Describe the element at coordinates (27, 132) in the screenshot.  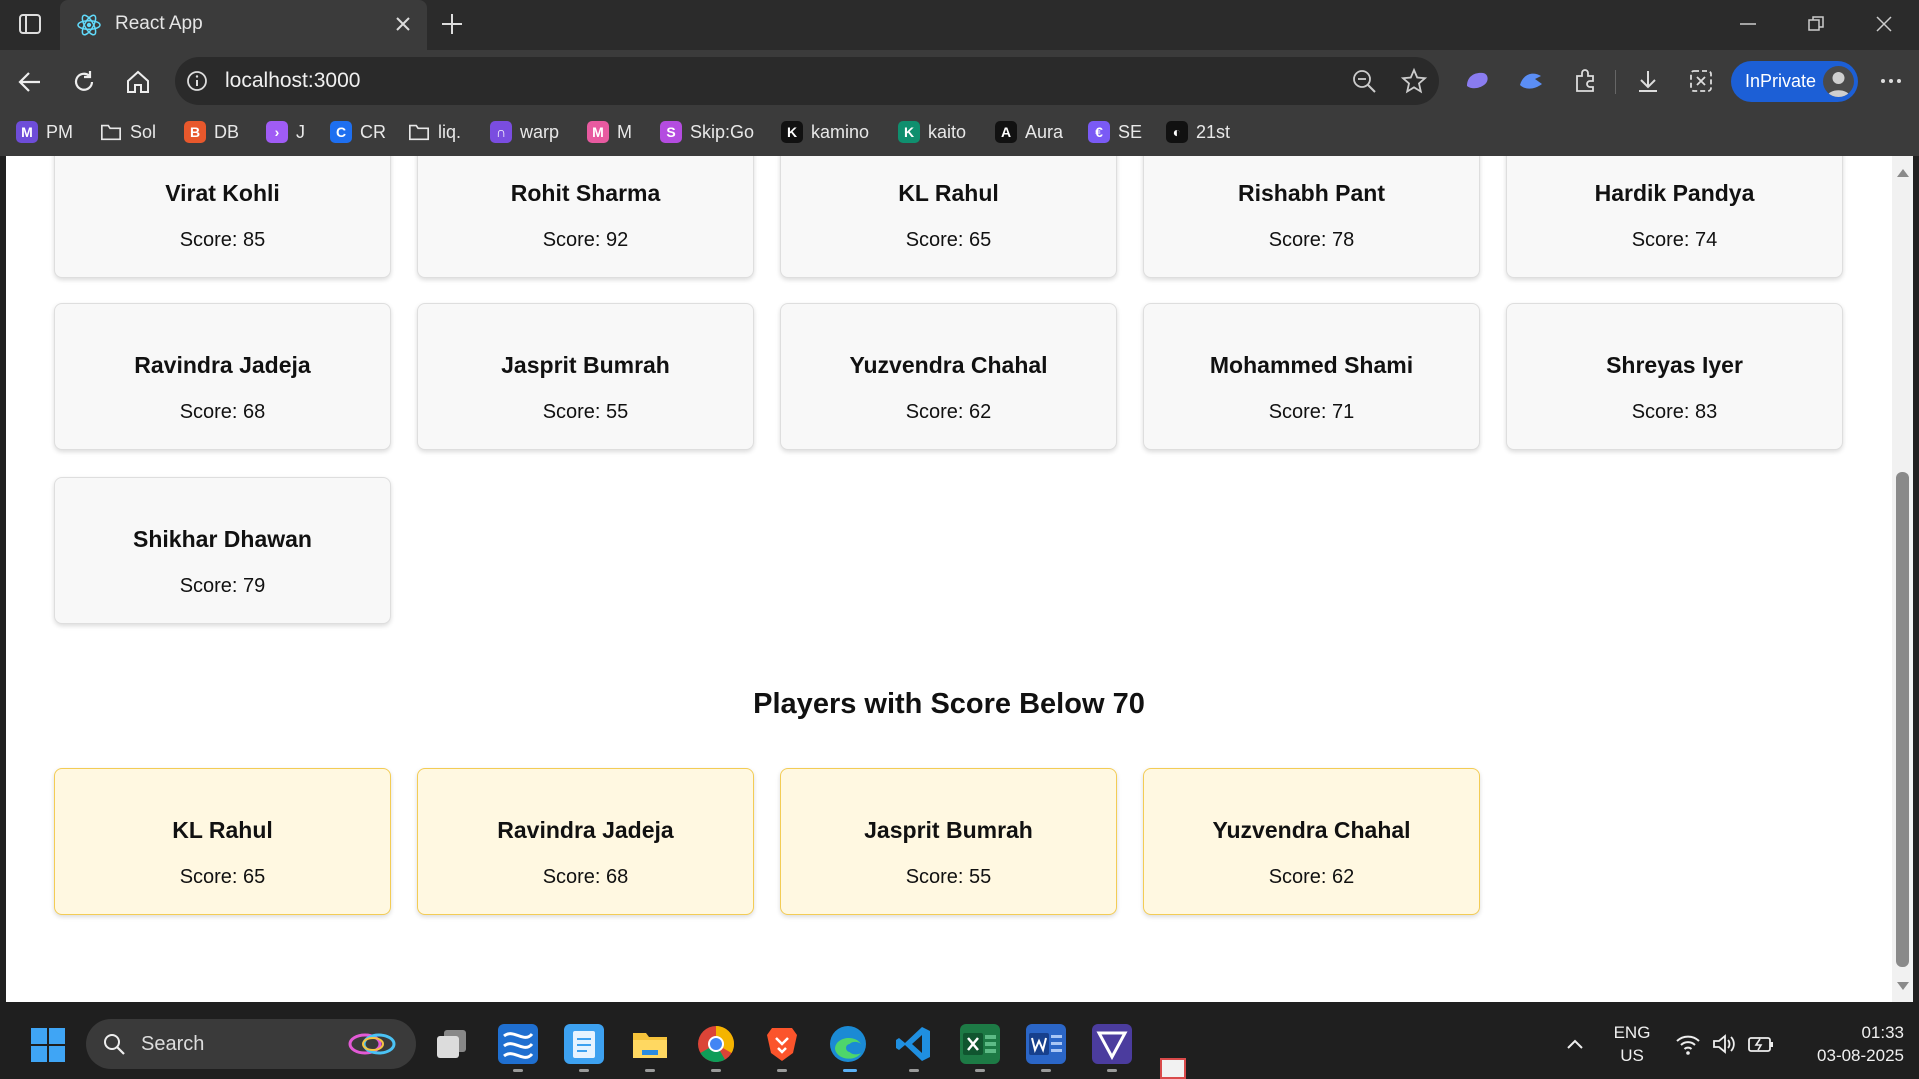
I see `bookmark-favicon-icon: M` at that location.